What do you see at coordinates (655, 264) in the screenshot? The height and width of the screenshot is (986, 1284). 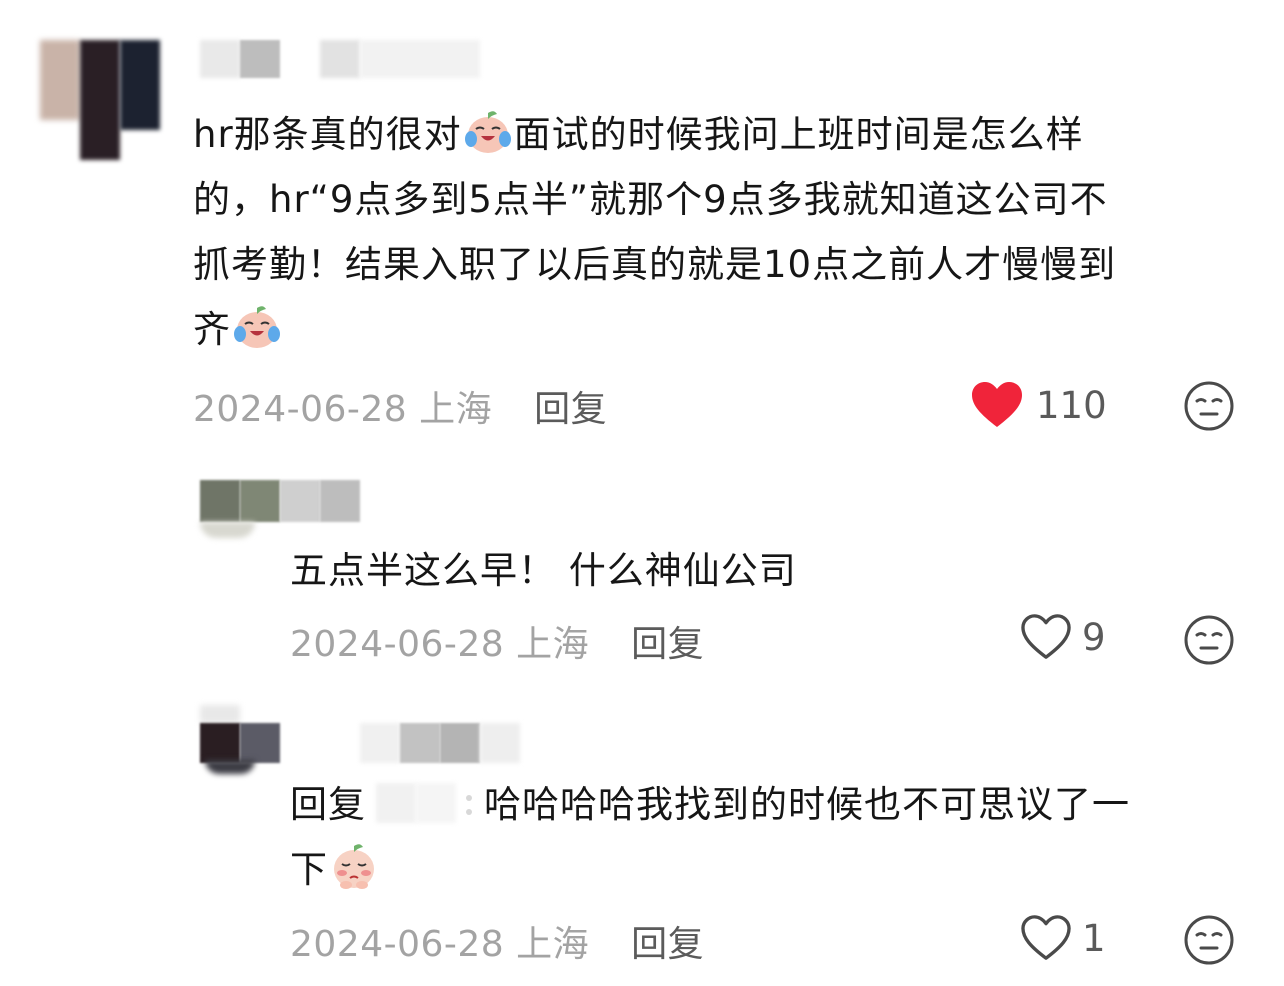 I see `comment-text-line: 抓考勤！结果入职了以后真的就是10点之前人才慢慢到` at bounding box center [655, 264].